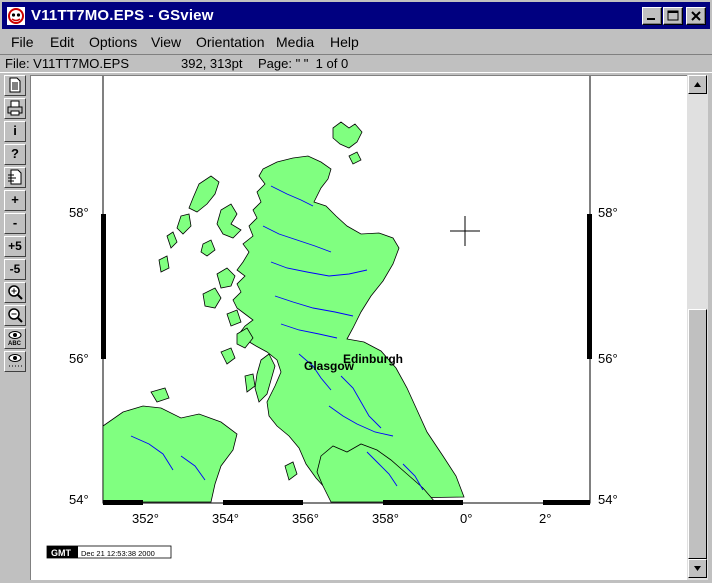 The height and width of the screenshot is (583, 712). I want to click on status-page: Page: " " 1 of 0, so click(303, 63).